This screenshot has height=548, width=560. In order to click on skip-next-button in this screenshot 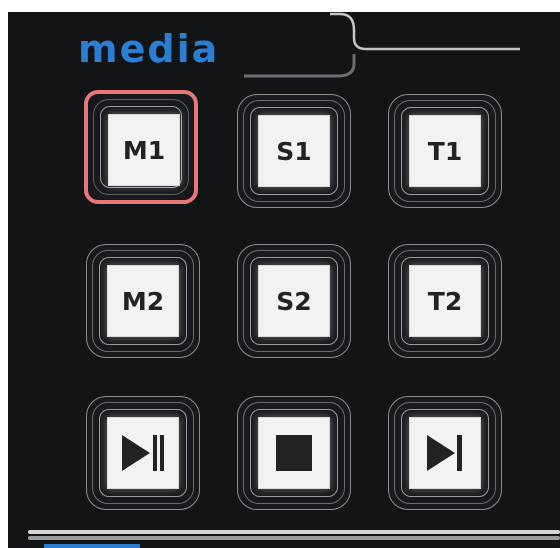, I will do `click(445, 453)`.